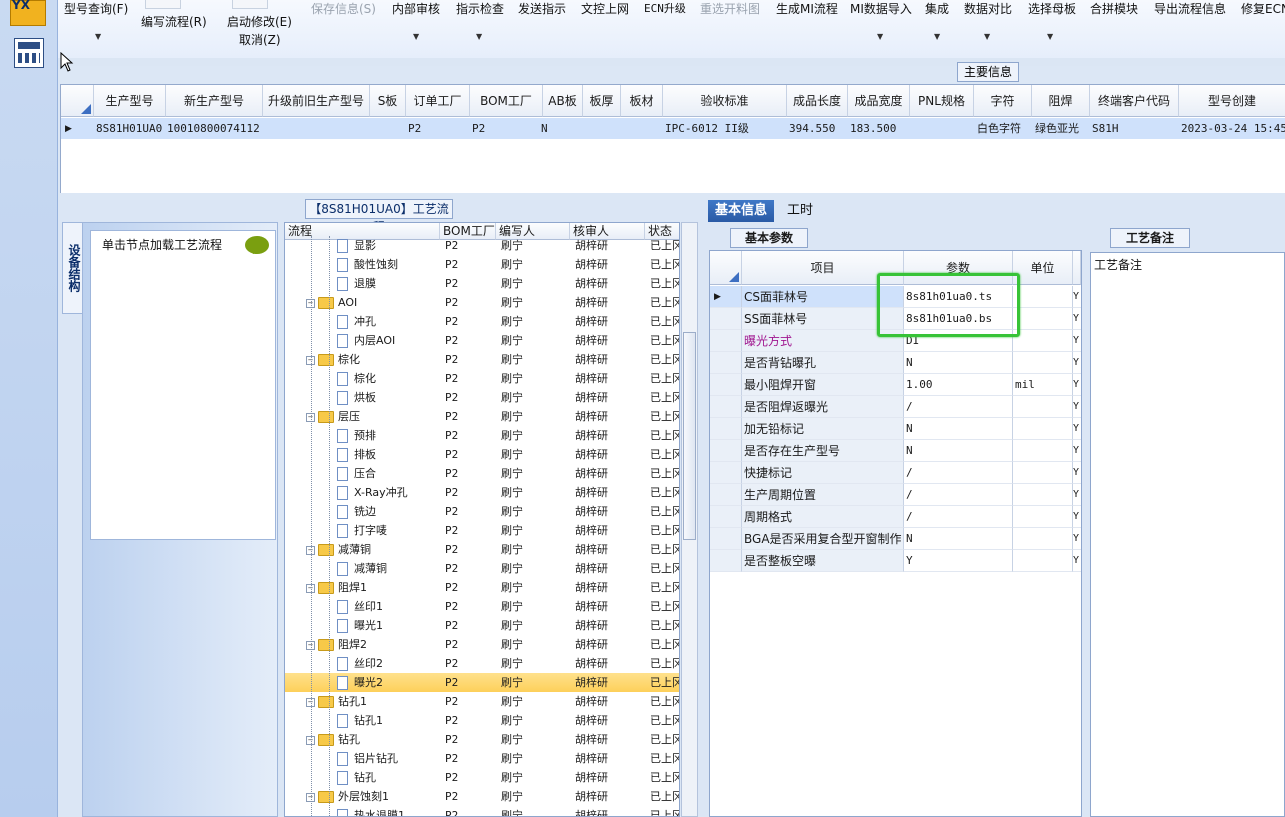  Describe the element at coordinates (1233, 129) in the screenshot. I see `table-cell: 2023-03-24 15:45:1` at that location.